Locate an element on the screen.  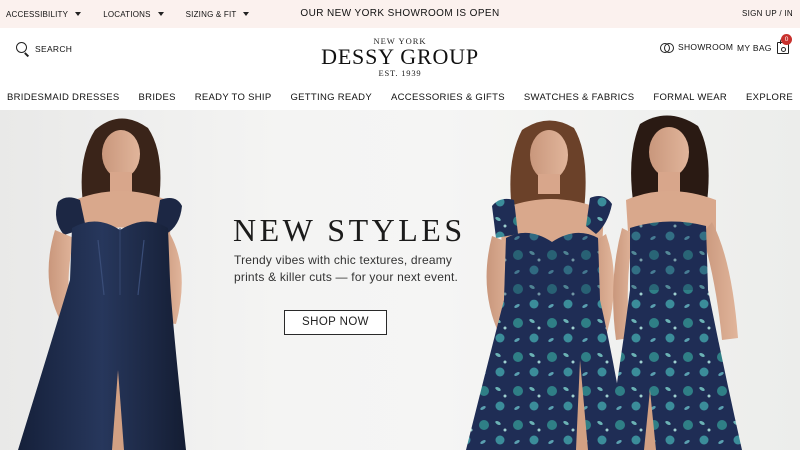
nav-explore: EXPLORE is located at coordinates (768, 97).